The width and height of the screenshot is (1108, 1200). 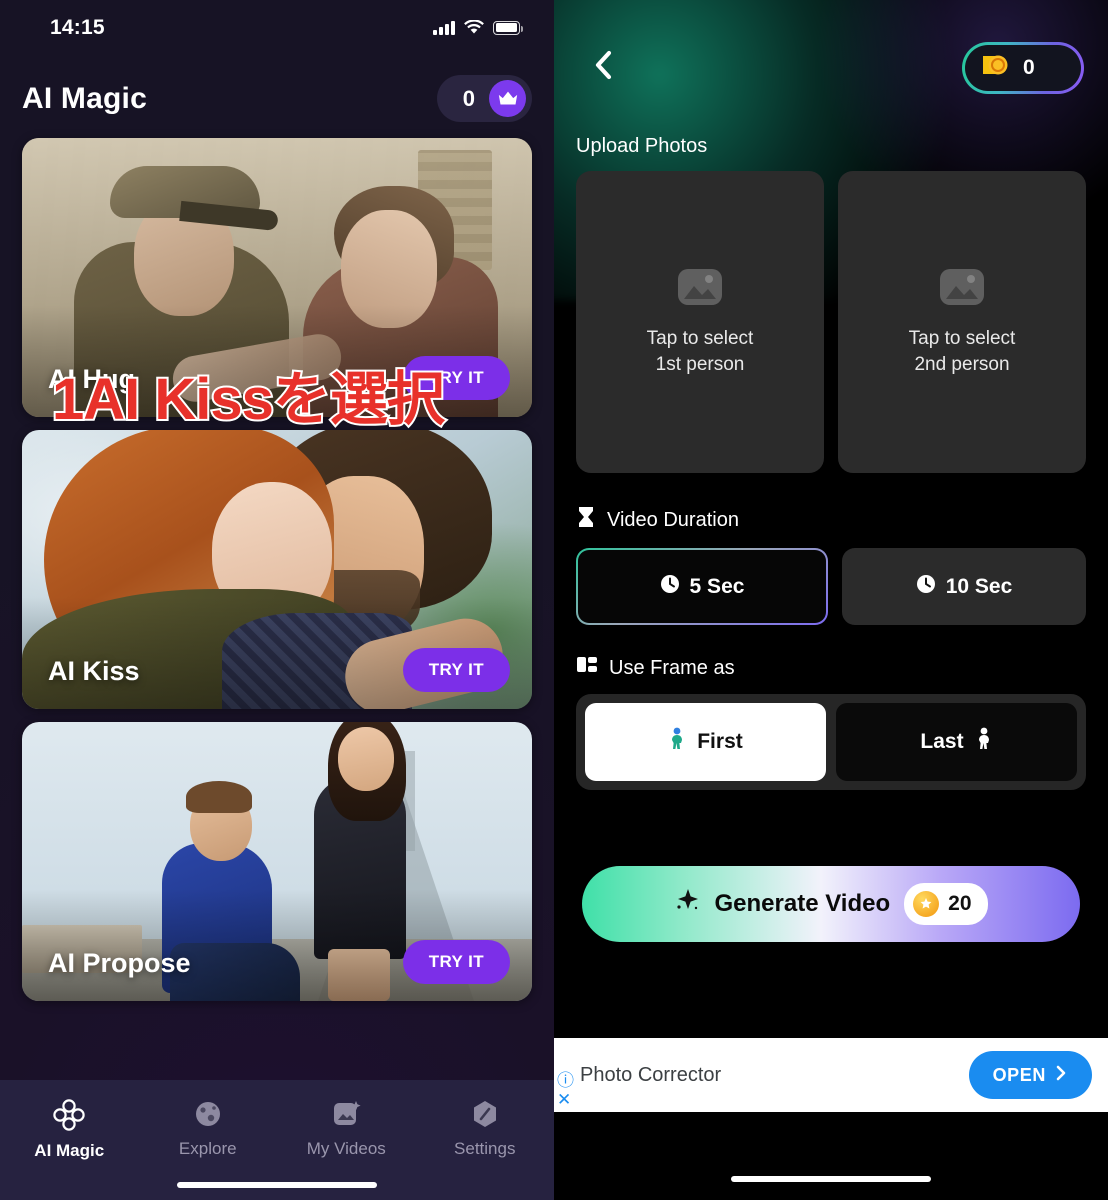 I want to click on magic-clover-icon, so click(x=69, y=1115).